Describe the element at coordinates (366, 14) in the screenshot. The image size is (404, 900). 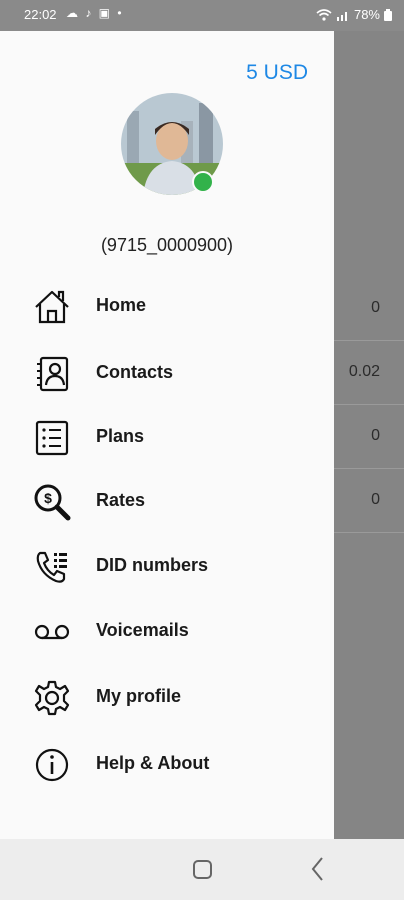
I see `battery-percent: 78%` at that location.